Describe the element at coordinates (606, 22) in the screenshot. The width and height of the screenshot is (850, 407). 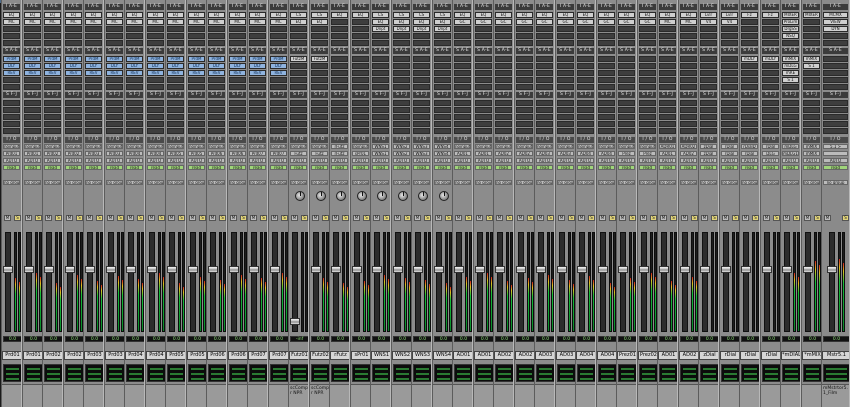
I see `insert-slot: GC` at that location.